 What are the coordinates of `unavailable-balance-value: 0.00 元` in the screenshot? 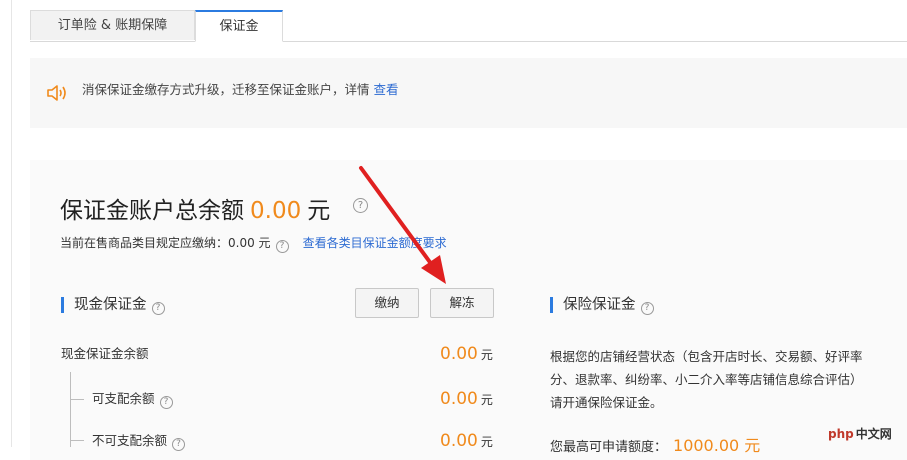 It's located at (466, 441).